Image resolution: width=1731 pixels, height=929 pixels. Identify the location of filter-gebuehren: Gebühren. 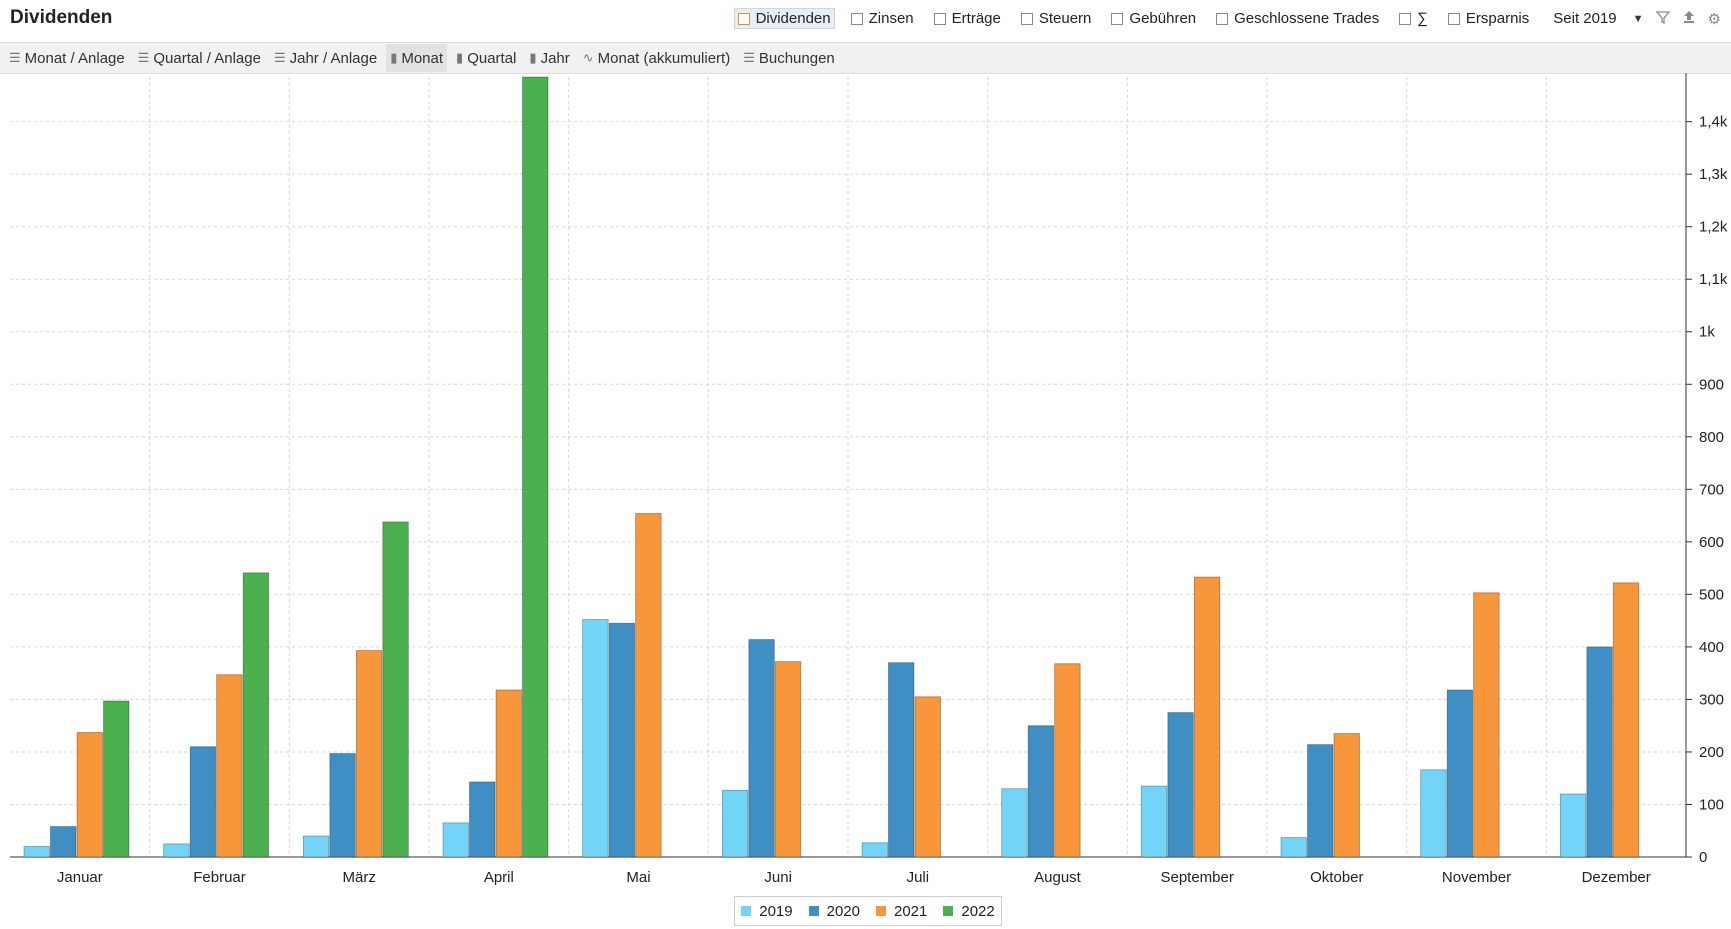
(1153, 18).